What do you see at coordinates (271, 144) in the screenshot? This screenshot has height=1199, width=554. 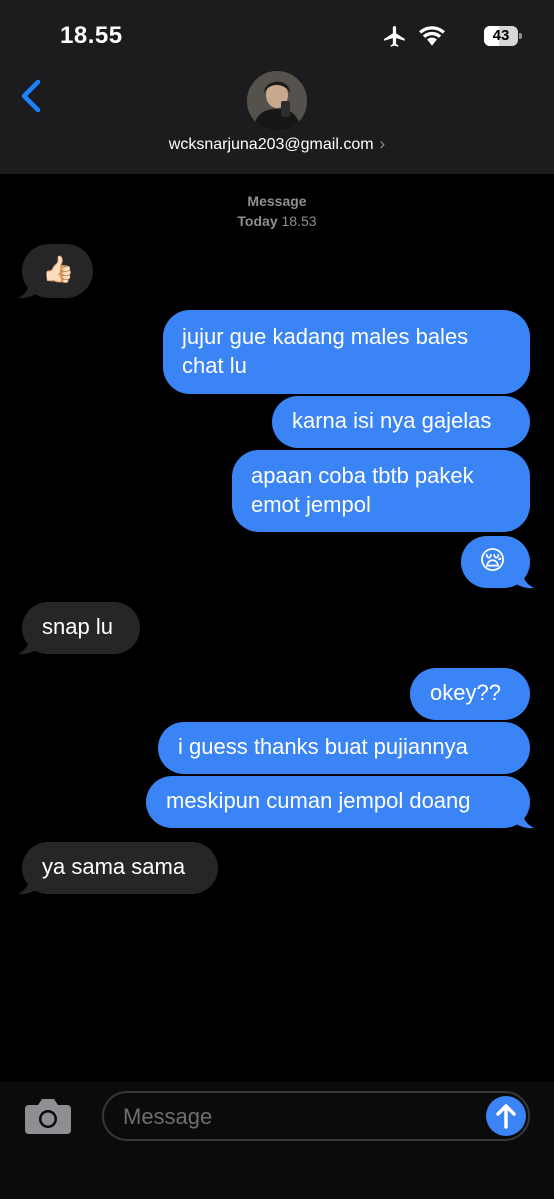 I see `contact-email: wcksnarjuna203@gmail.com` at bounding box center [271, 144].